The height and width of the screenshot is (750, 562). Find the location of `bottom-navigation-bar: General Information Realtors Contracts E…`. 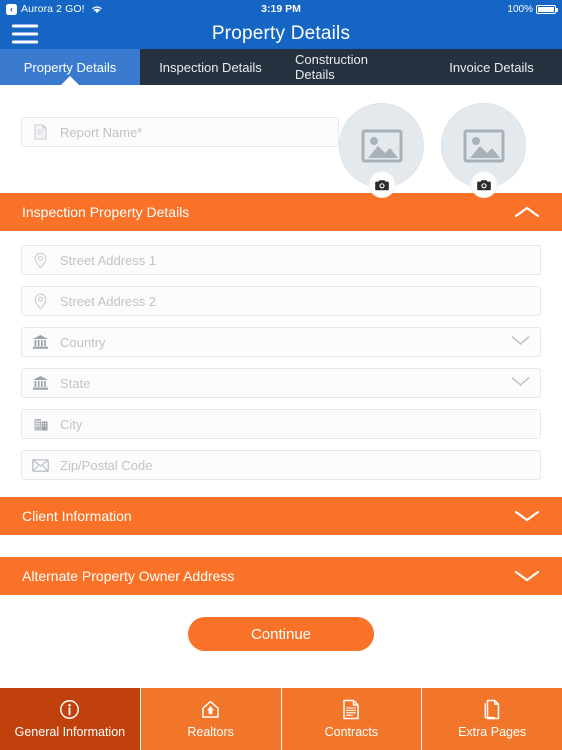

bottom-navigation-bar: General Information Realtors Contracts E… is located at coordinates (281, 719).